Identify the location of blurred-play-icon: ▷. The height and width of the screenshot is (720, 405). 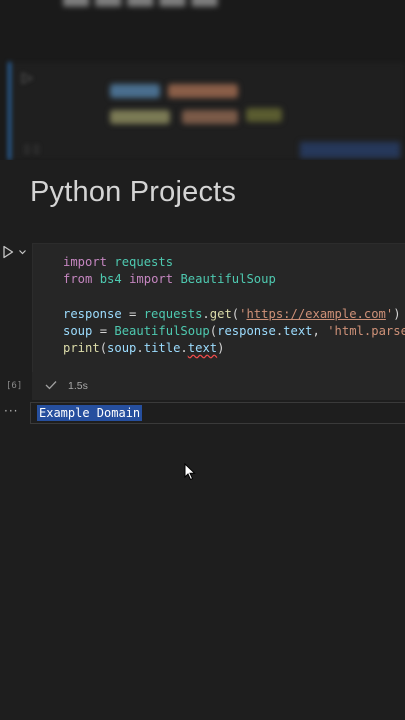
(27, 78).